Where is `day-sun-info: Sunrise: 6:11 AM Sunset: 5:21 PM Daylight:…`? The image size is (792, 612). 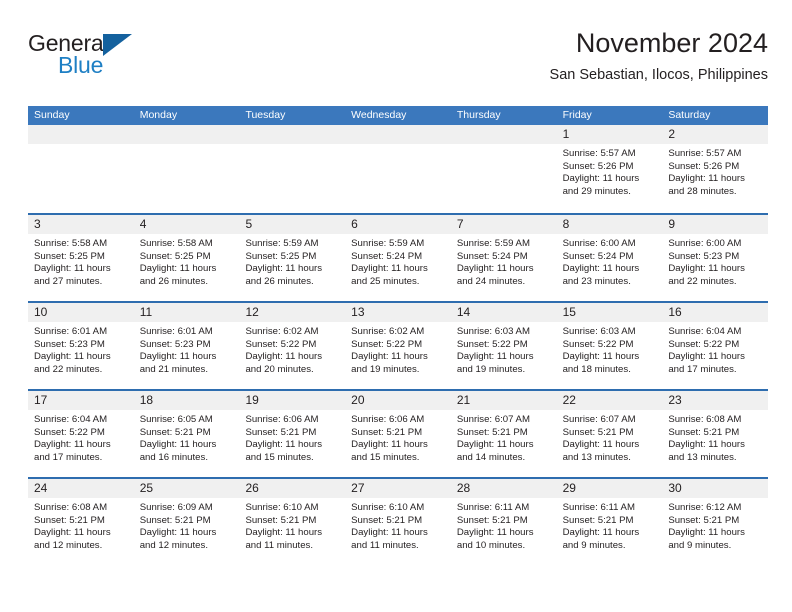
day-sun-info: Sunrise: 6:11 AM Sunset: 5:21 PM Daylight:… is located at coordinates (504, 525).